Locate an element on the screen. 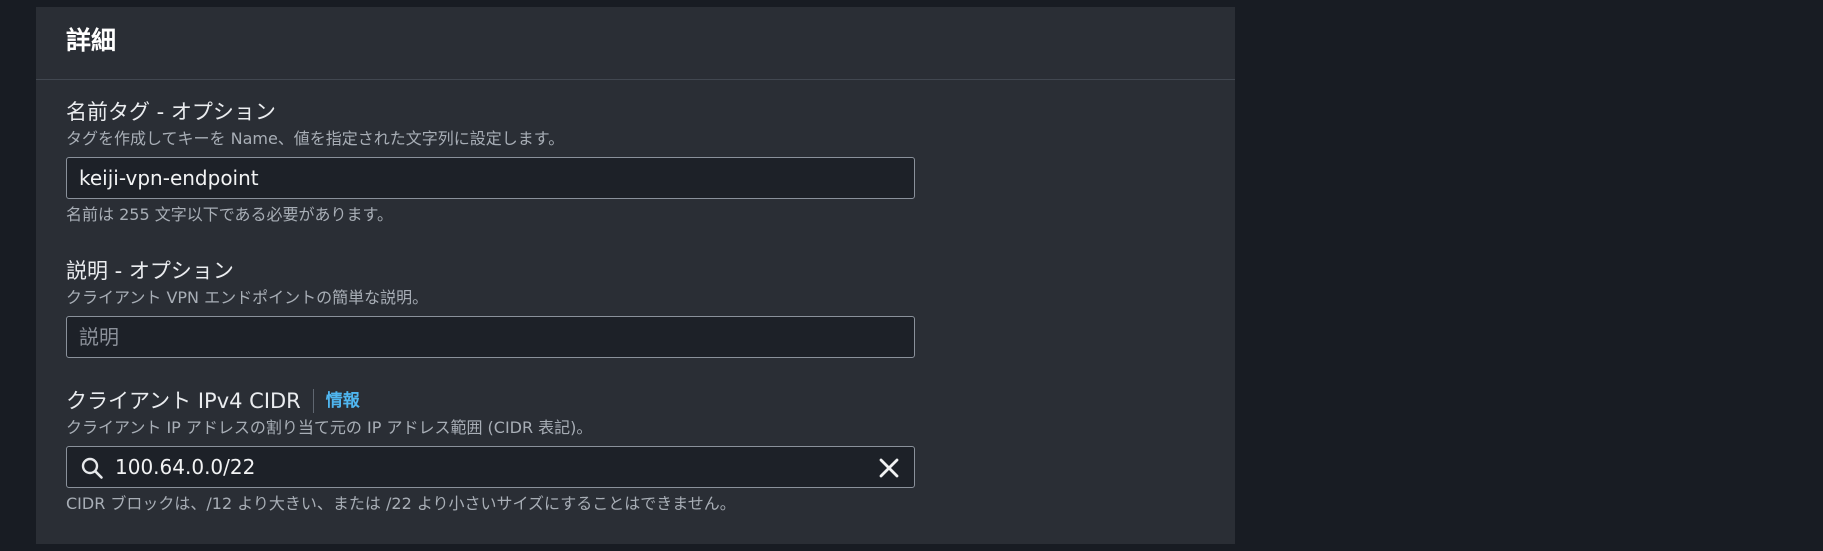 The image size is (1823, 551). info-link: 情報 is located at coordinates (343, 401).